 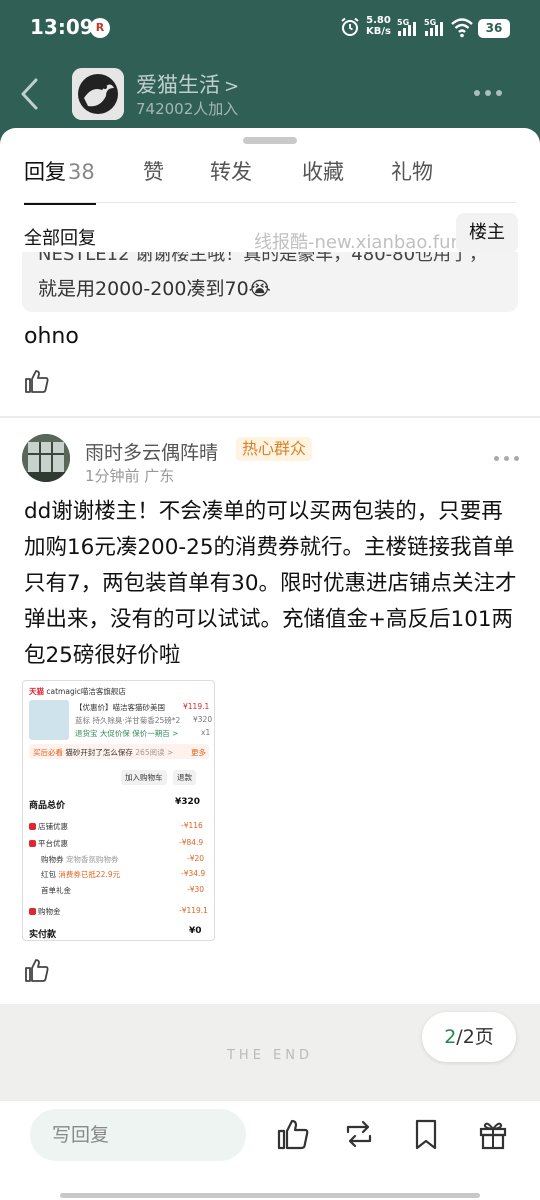 What do you see at coordinates (274, 449) in the screenshot?
I see `status-badge: 热心群众` at bounding box center [274, 449].